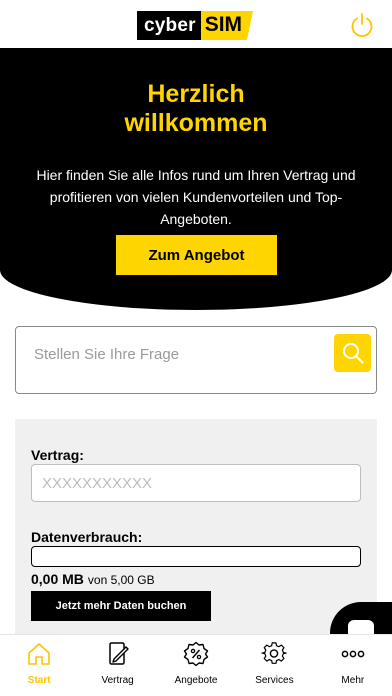  Describe the element at coordinates (39, 680) in the screenshot. I see `tab-label: Start` at that location.